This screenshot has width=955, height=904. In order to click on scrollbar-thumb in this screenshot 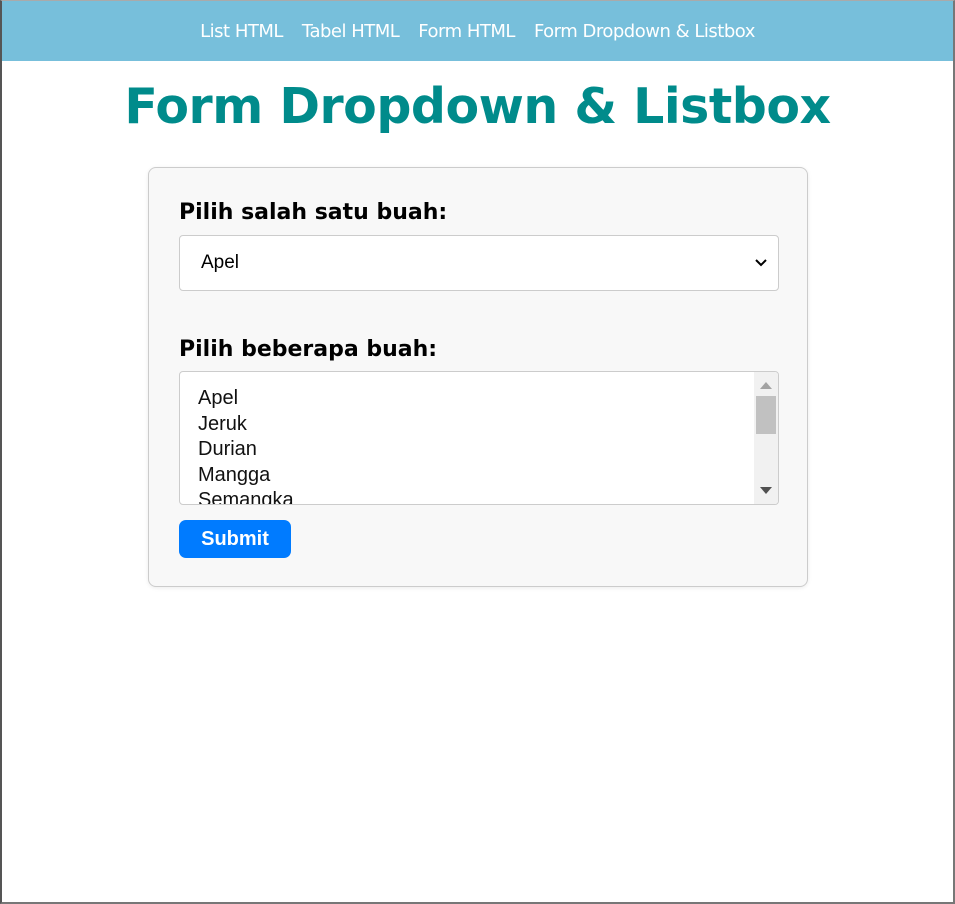, I will do `click(766, 415)`.